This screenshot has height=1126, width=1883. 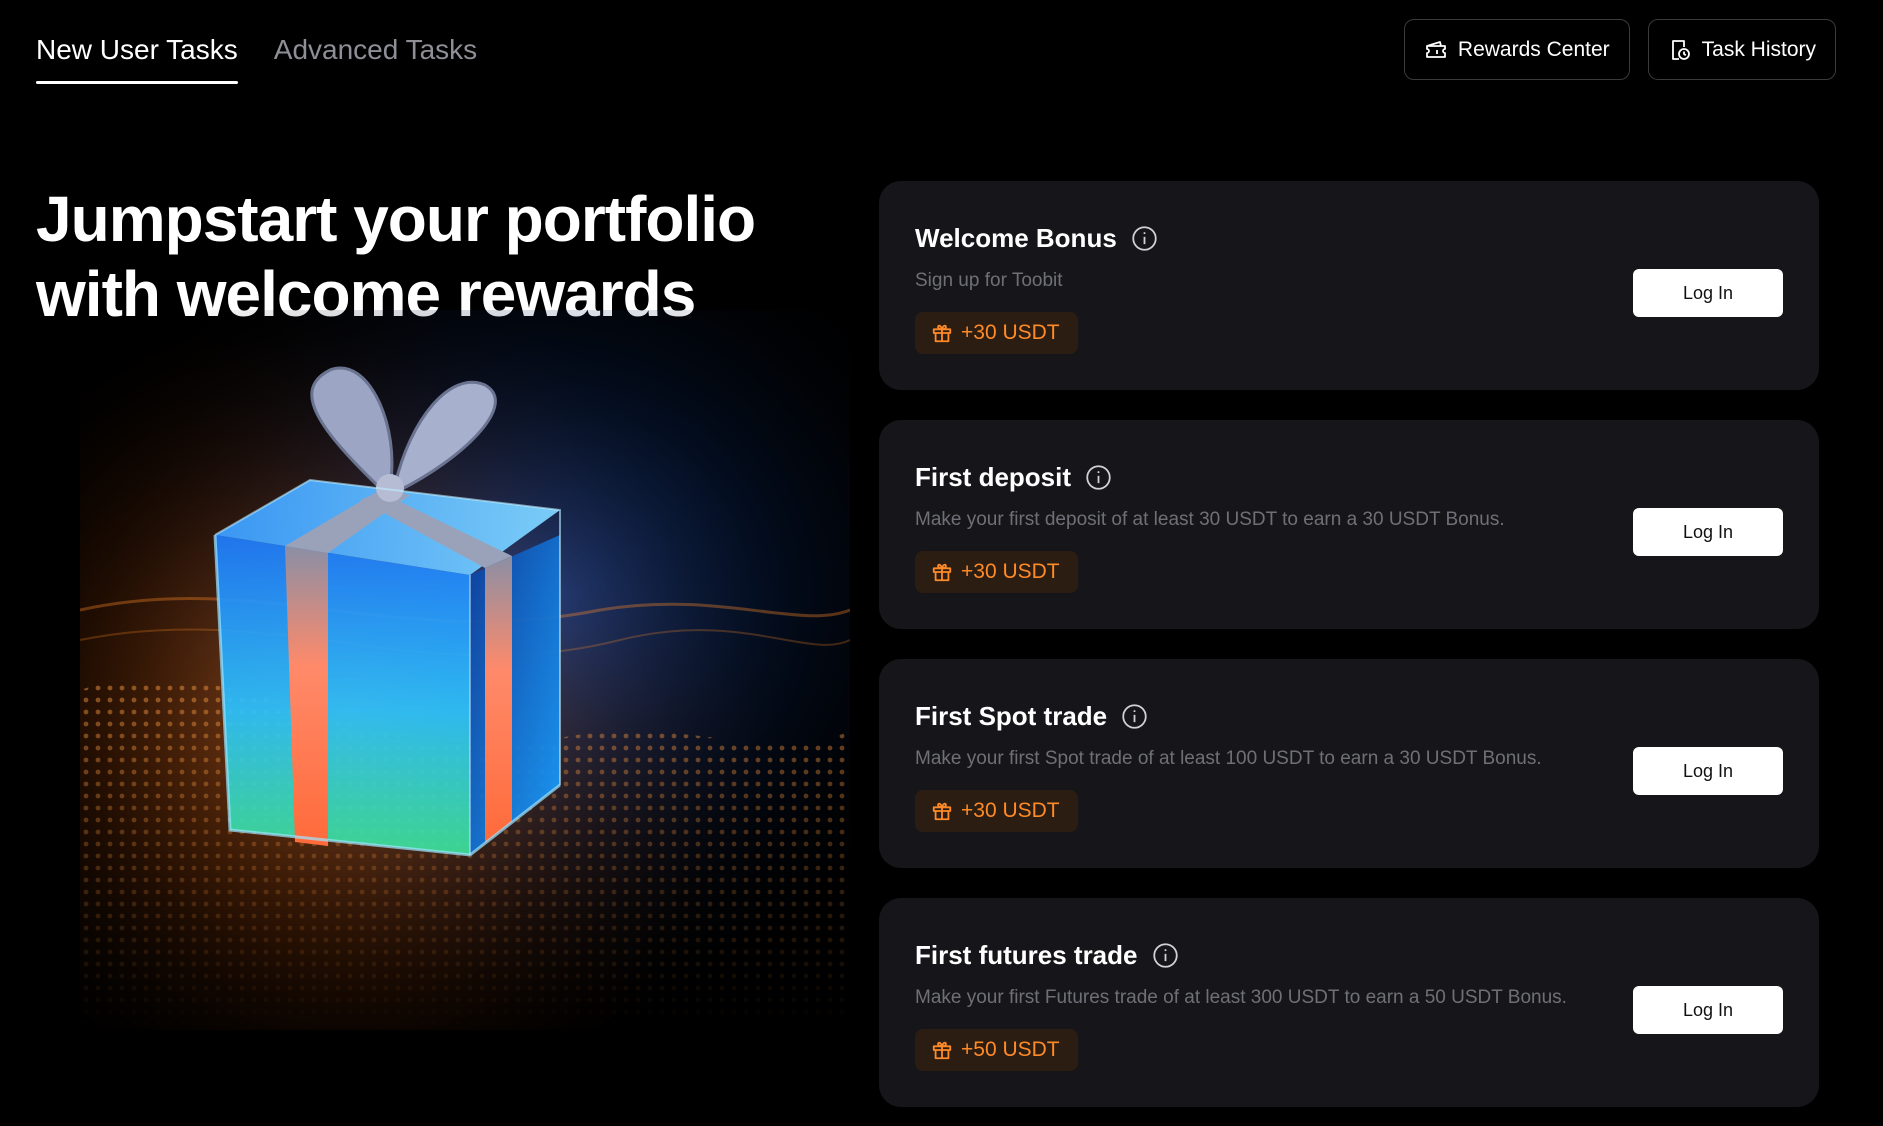 I want to click on task-title: First Spot trade, so click(x=1349, y=716).